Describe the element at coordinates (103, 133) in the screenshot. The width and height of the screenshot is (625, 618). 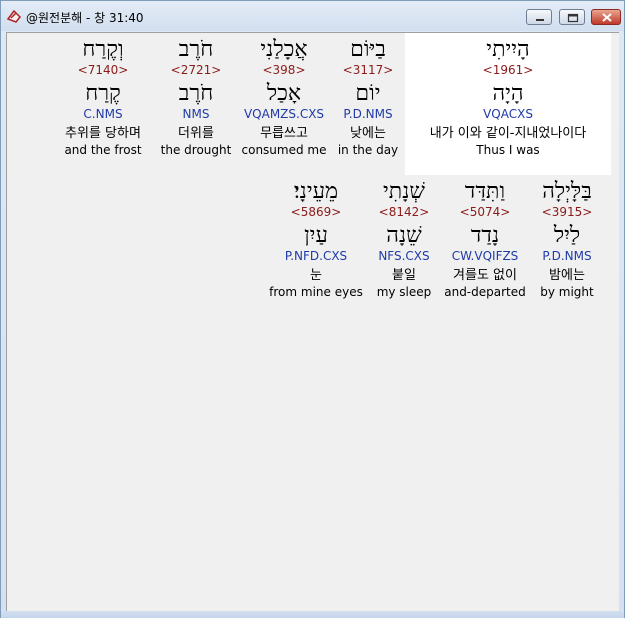
I see `korean-gloss: 추위를 당하며` at that location.